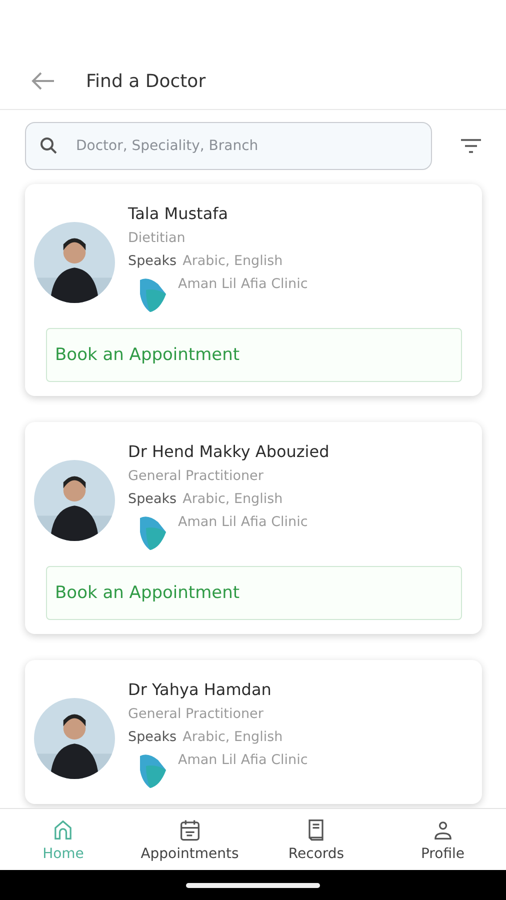  Describe the element at coordinates (228, 146) in the screenshot. I see `search-field: Doctor, Speciality, Branch` at that location.